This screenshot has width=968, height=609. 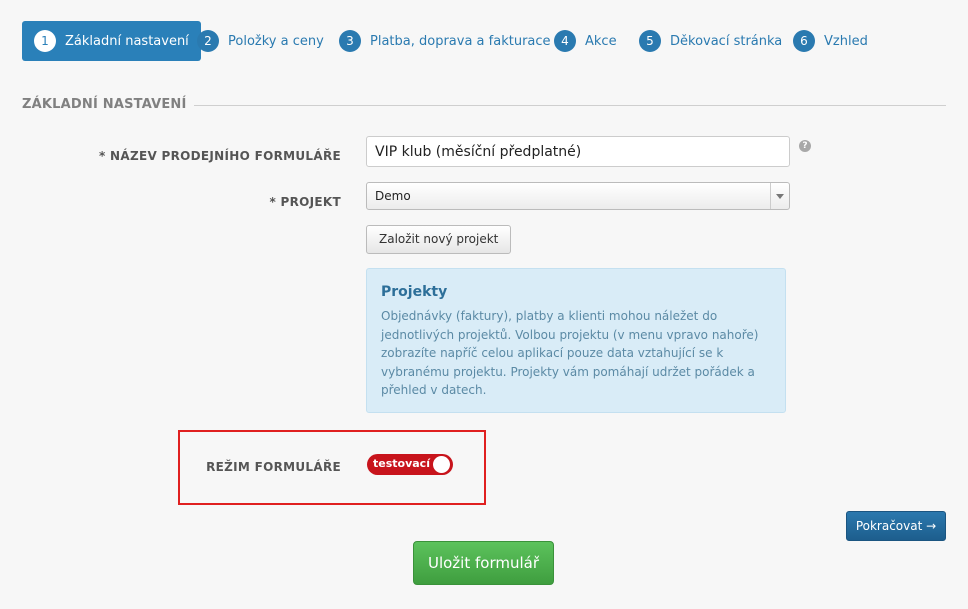 I want to click on project-label: * PROJEKT, so click(x=305, y=202).